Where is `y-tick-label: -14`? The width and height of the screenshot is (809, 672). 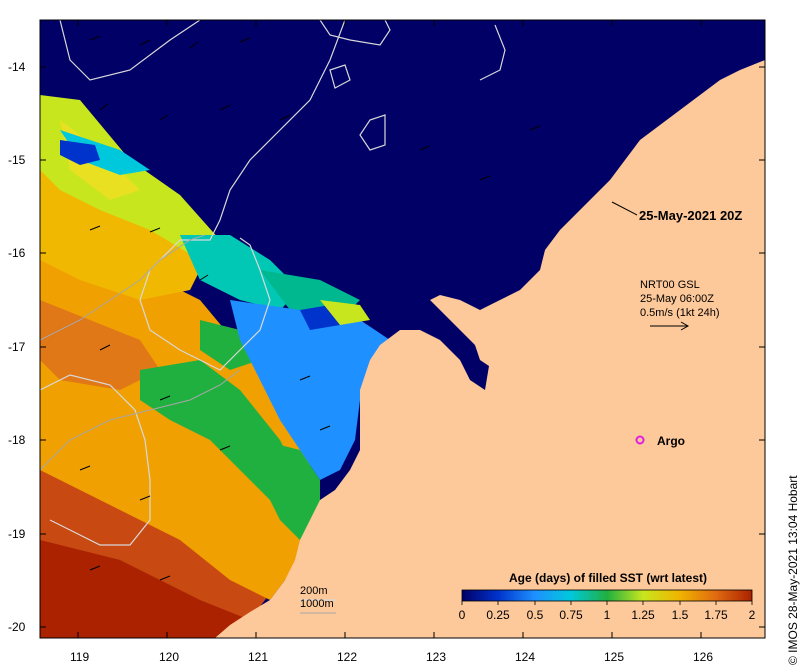
y-tick-label: -14 is located at coordinates (17, 67).